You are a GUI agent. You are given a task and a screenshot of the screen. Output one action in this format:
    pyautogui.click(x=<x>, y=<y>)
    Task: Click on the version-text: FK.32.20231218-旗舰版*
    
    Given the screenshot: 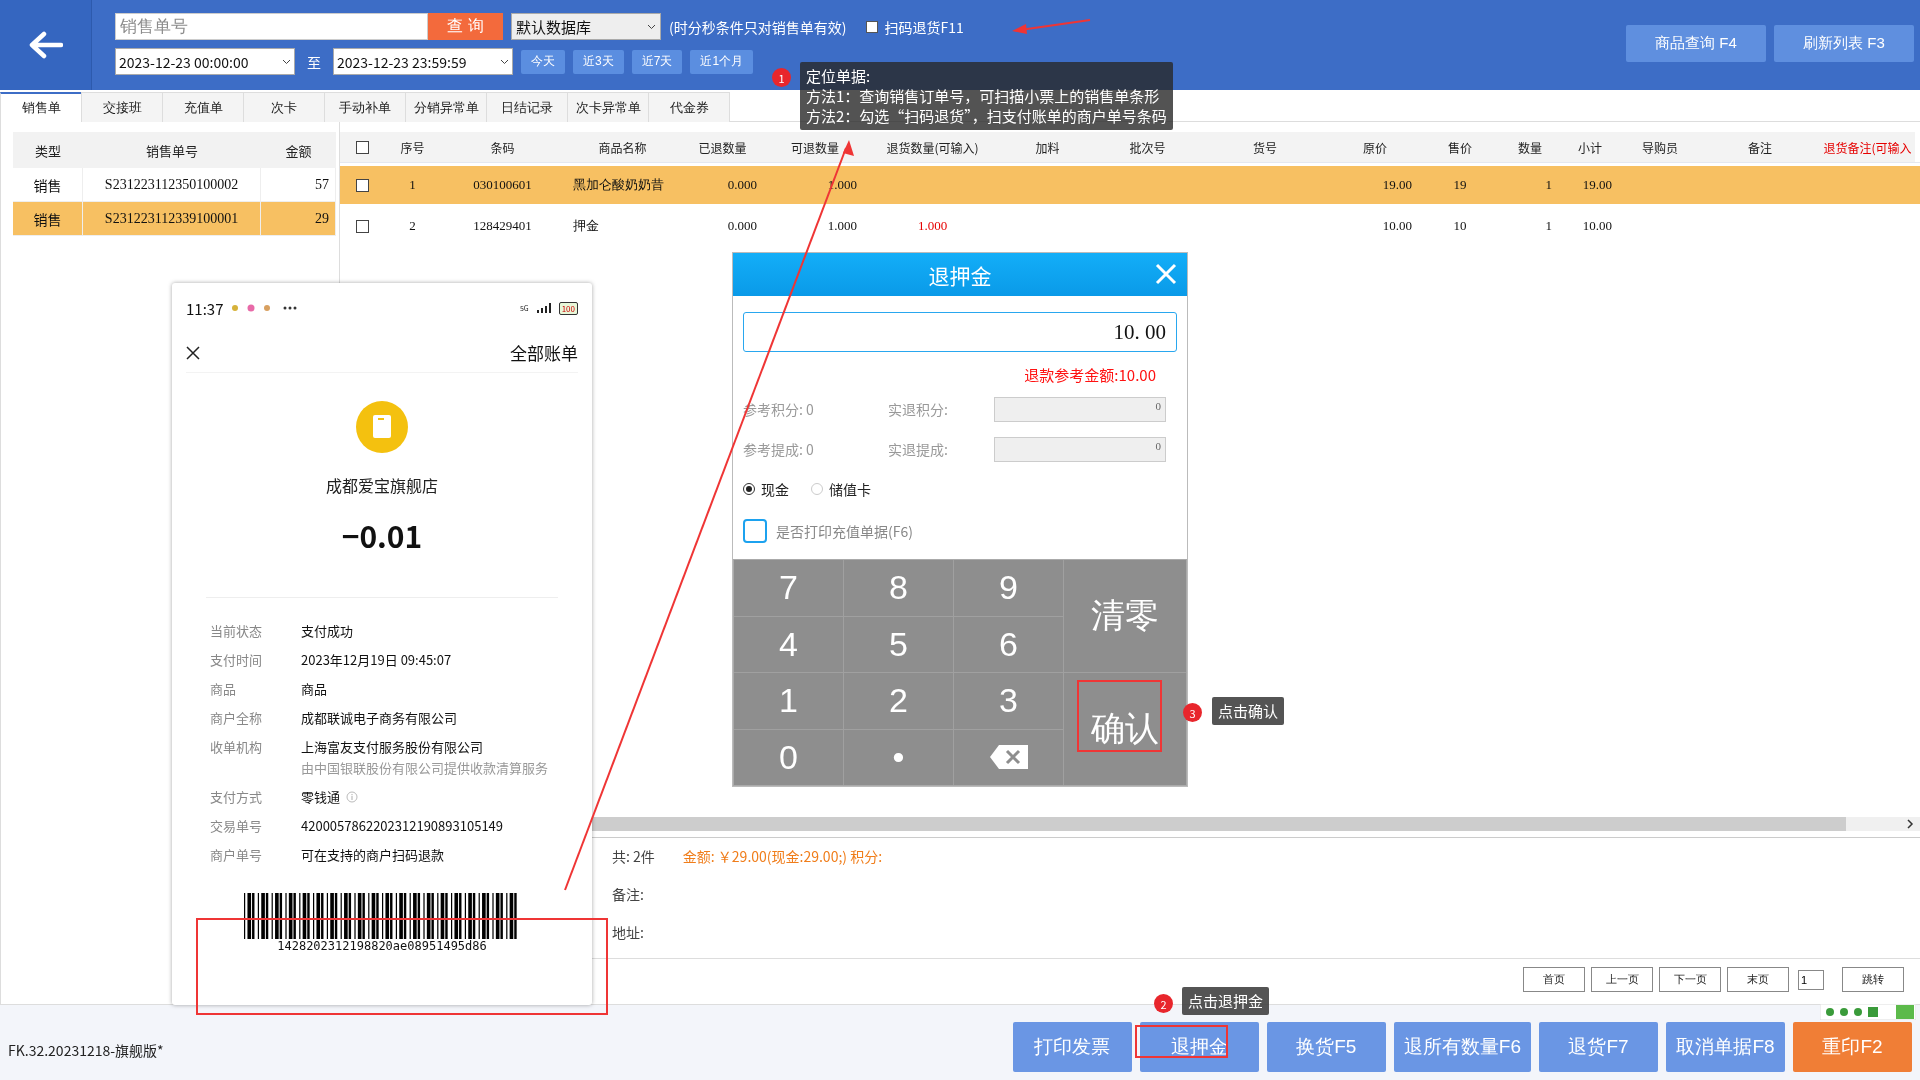 What is the action you would take?
    pyautogui.click(x=86, y=1051)
    